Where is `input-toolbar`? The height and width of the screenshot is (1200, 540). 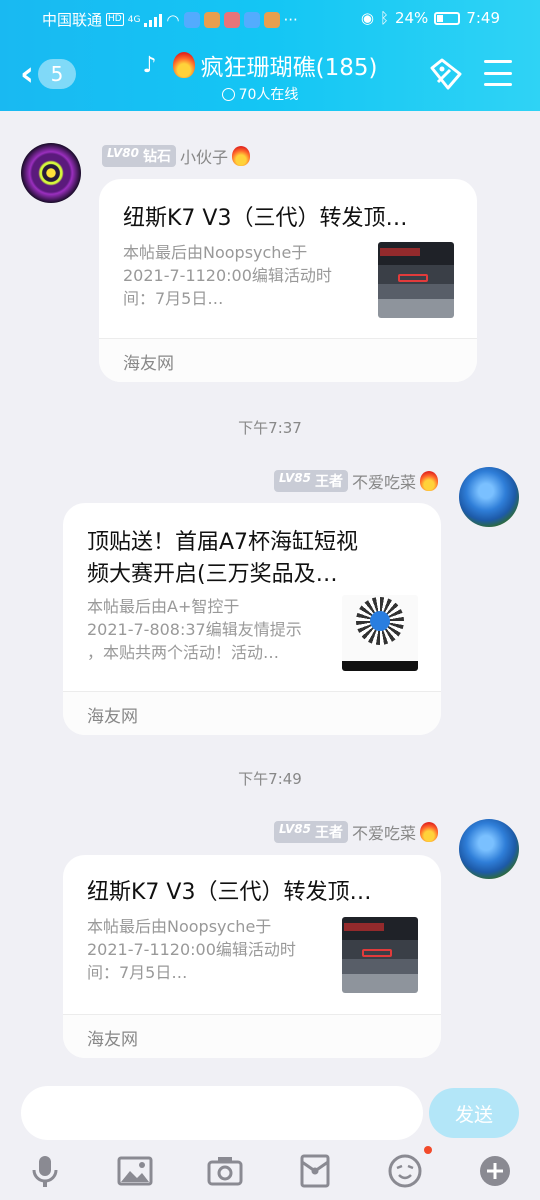 input-toolbar is located at coordinates (270, 1175).